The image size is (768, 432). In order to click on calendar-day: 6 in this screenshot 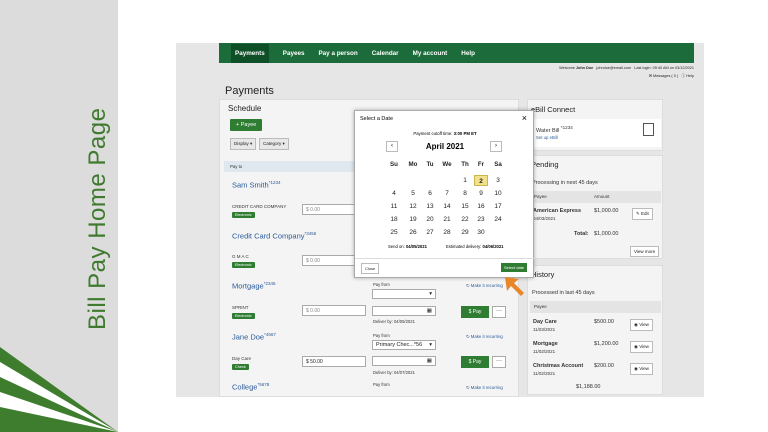, I will do `click(430, 193)`.